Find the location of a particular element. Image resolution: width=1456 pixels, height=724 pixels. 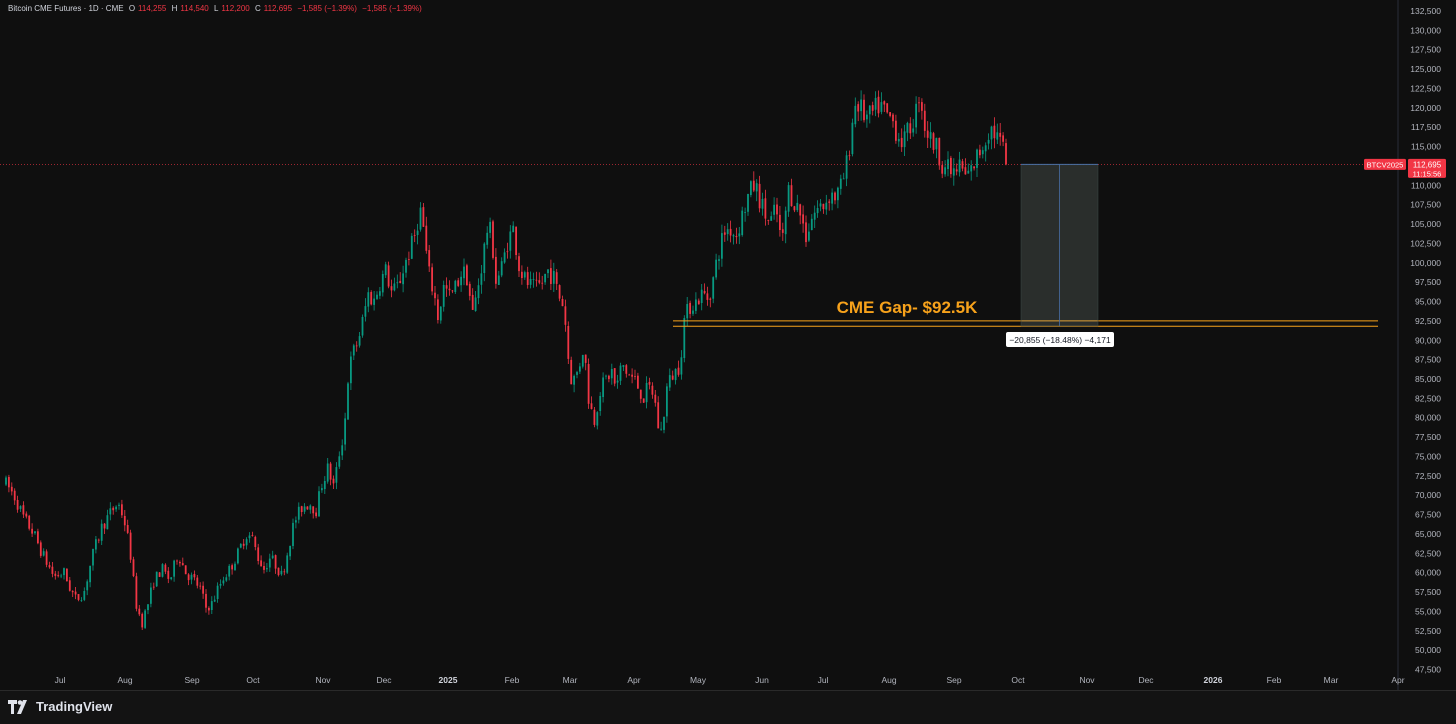

price-axis-label: 70,000 is located at coordinates (1428, 495).